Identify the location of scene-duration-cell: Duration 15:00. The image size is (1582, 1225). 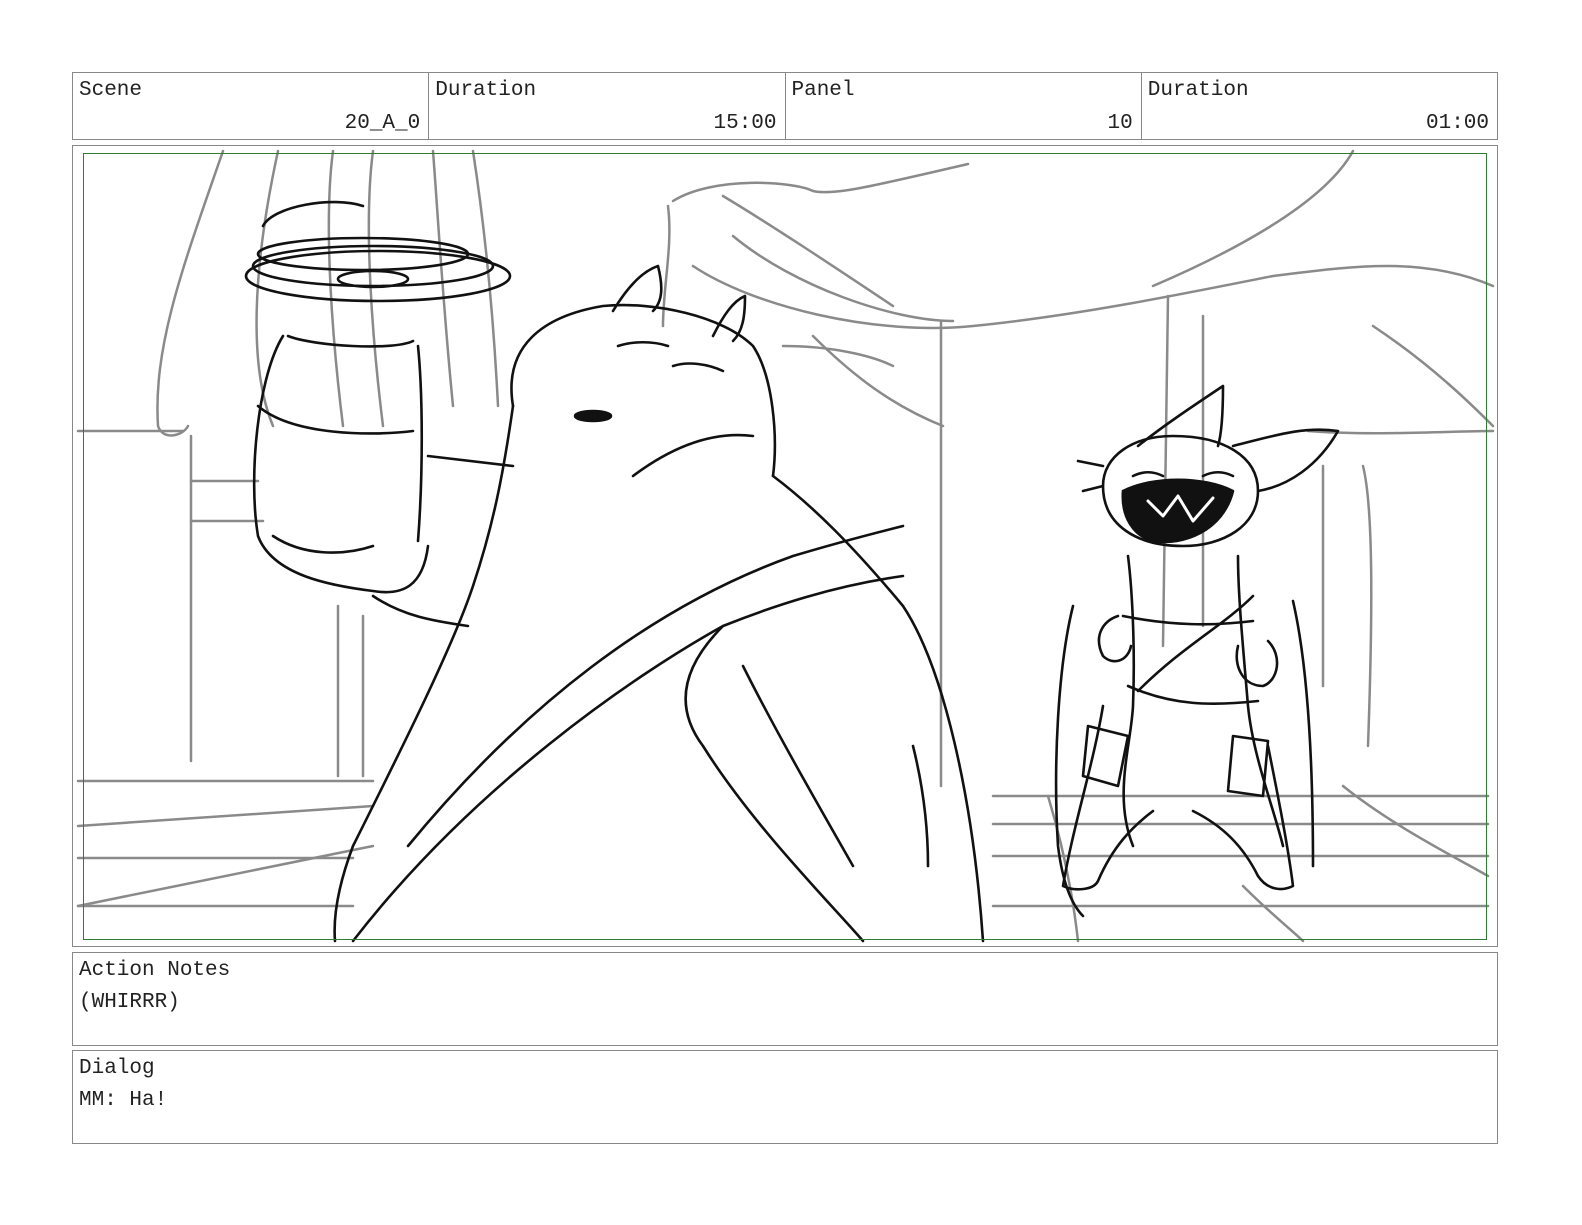
(607, 106).